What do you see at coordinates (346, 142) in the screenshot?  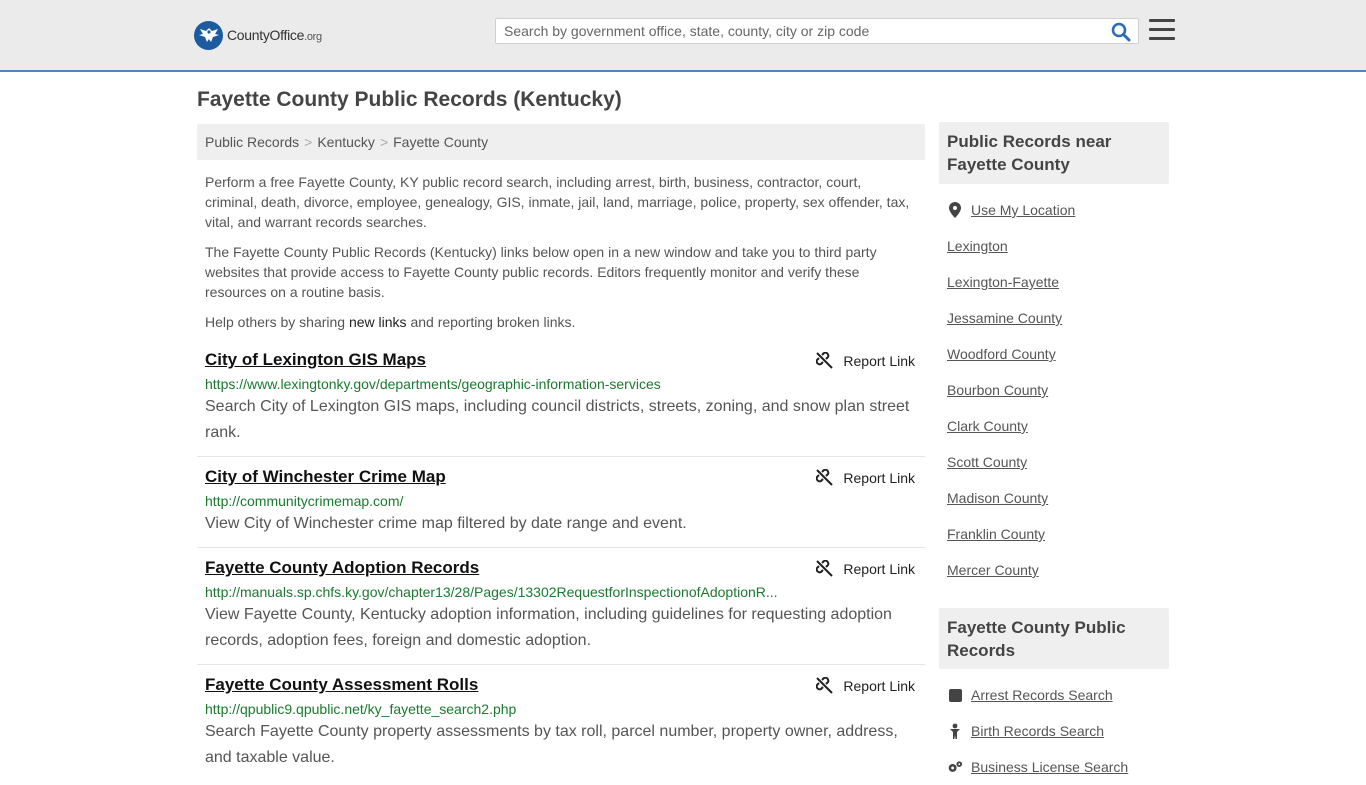 I see `breadcrumb-kentucky: Kentucky` at bounding box center [346, 142].